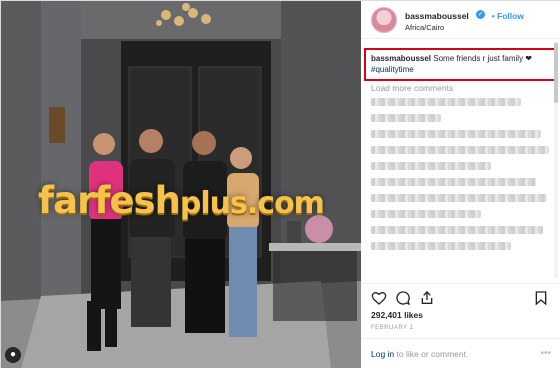 This screenshot has width=560, height=368. Describe the element at coordinates (181, 200) in the screenshot. I see `watermark: farfeshplus.com` at that location.